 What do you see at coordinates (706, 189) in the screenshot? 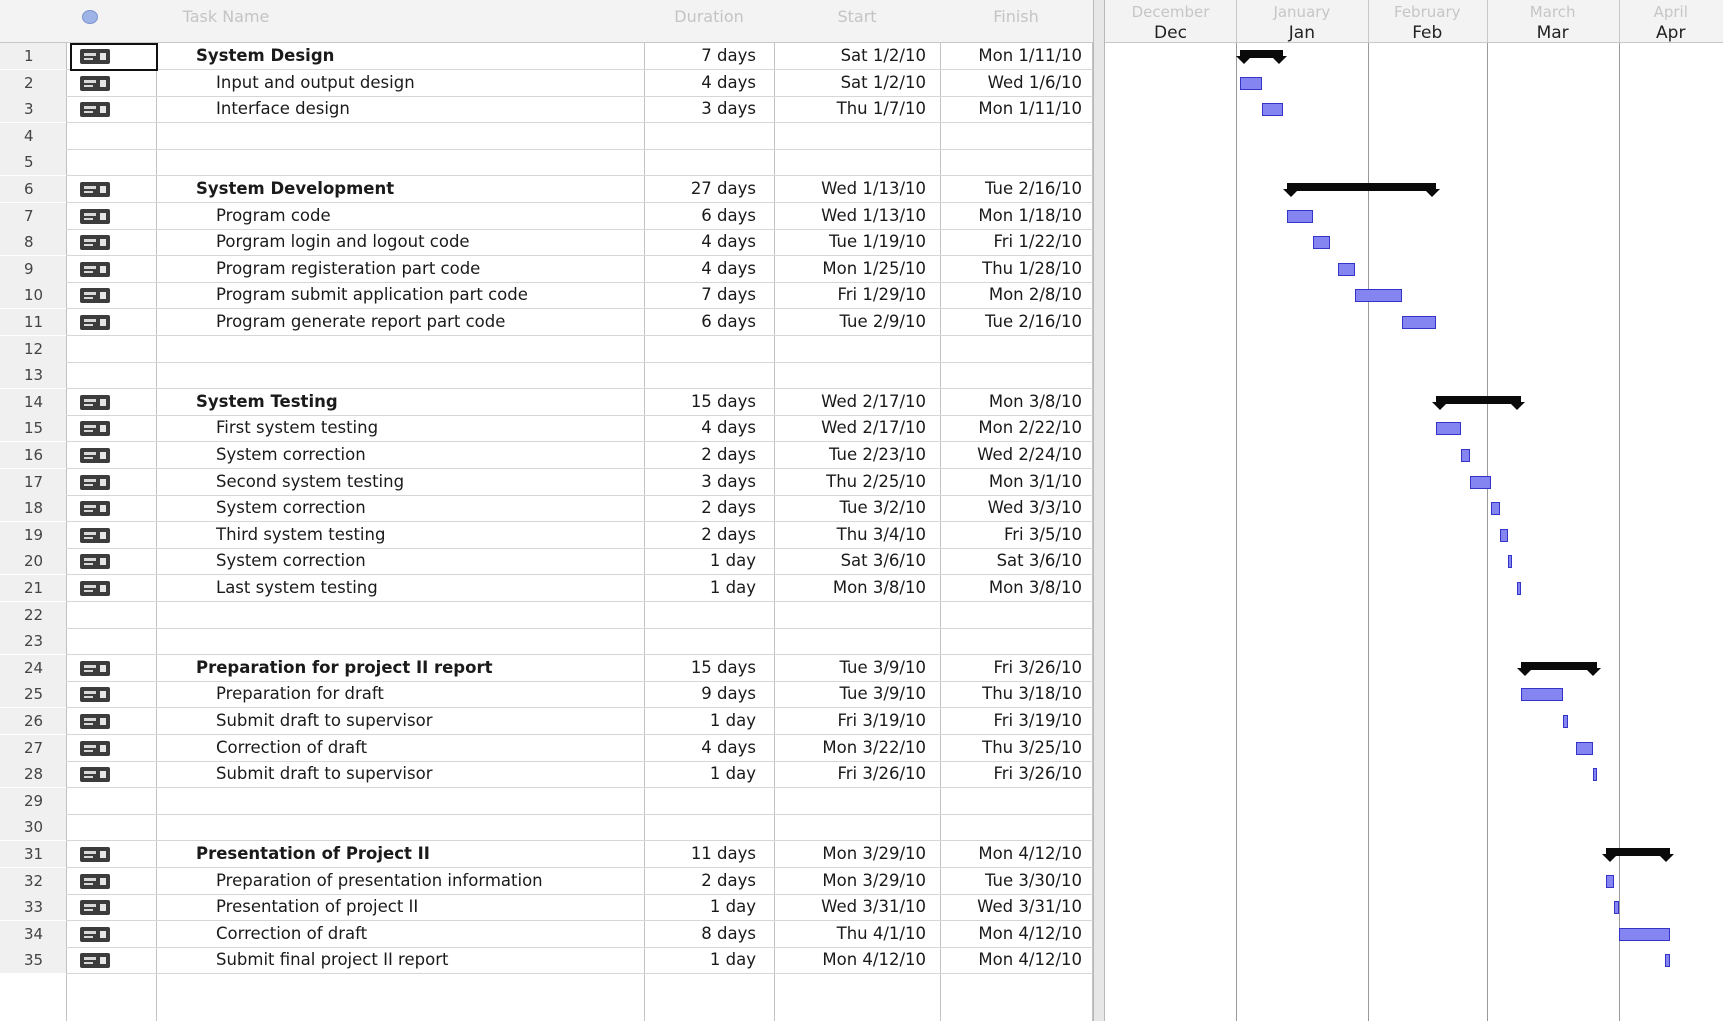
I see `duration-cell: 27 days` at bounding box center [706, 189].